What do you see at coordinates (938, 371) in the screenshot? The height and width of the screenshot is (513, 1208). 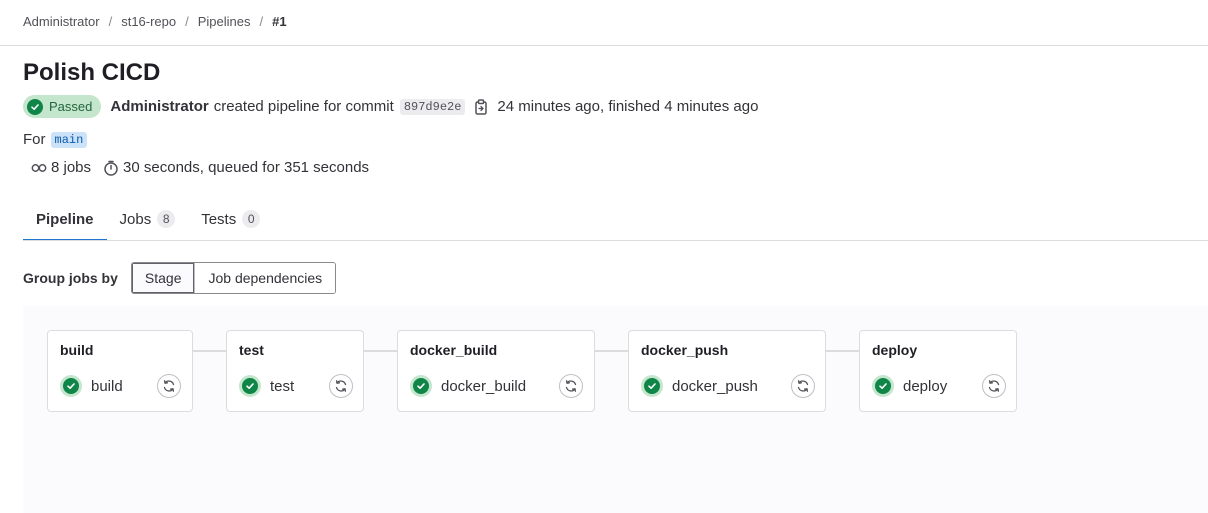 I see `stage-deploy: deploy deploy` at bounding box center [938, 371].